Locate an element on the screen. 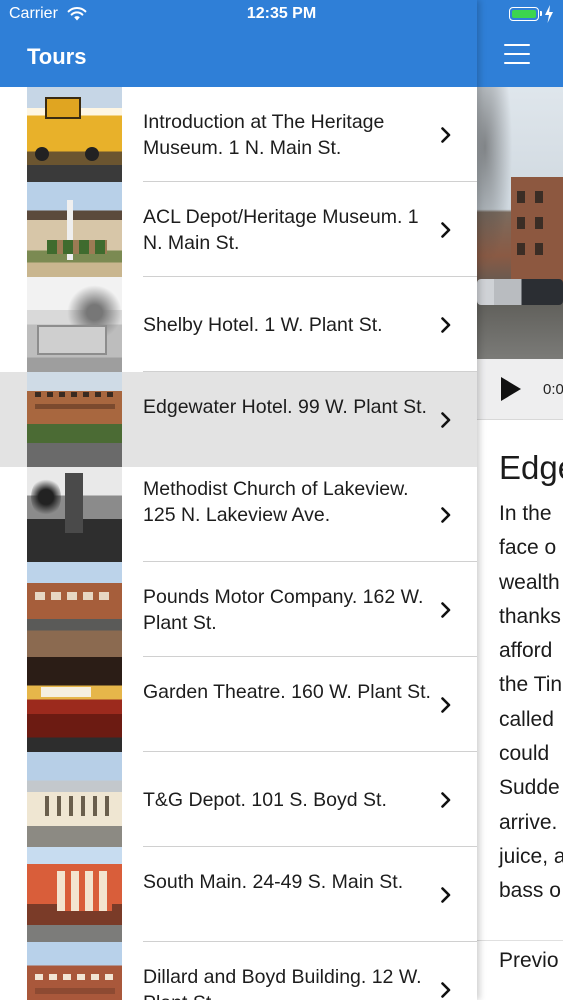 The width and height of the screenshot is (563, 1000). body-text-line: Sudde is located at coordinates (529, 788).